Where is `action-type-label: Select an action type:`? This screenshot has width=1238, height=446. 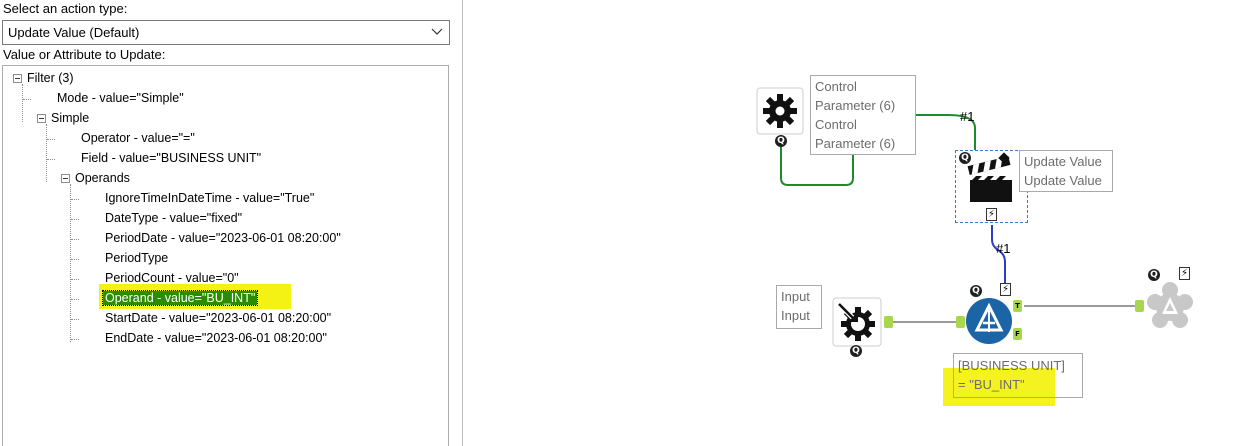
action-type-label: Select an action type: is located at coordinates (65, 8).